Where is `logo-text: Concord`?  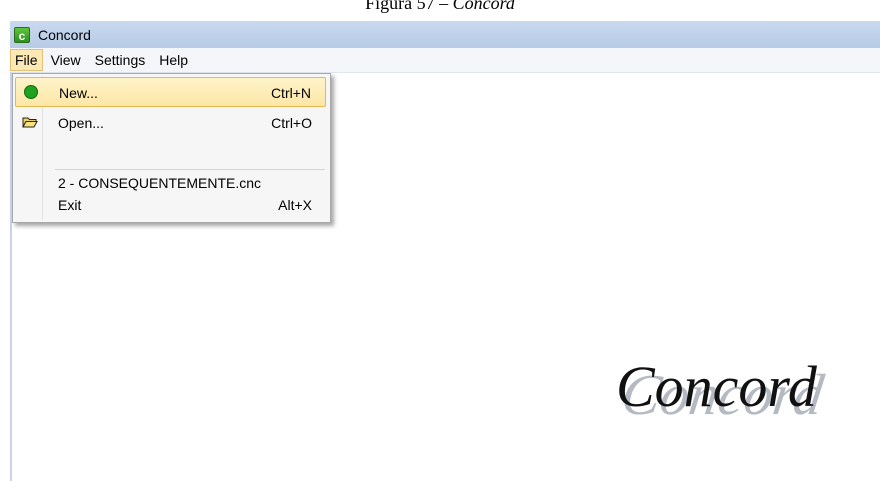
logo-text: Concord is located at coordinates (716, 386).